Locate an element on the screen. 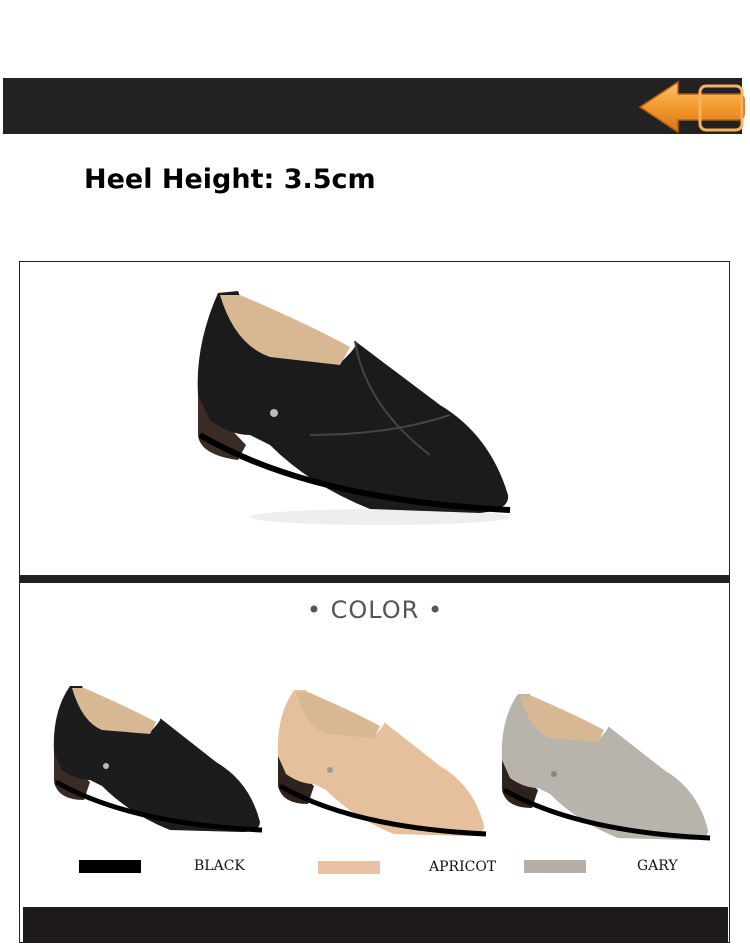 This screenshot has height=945, width=750. black-swatch is located at coordinates (110, 866).